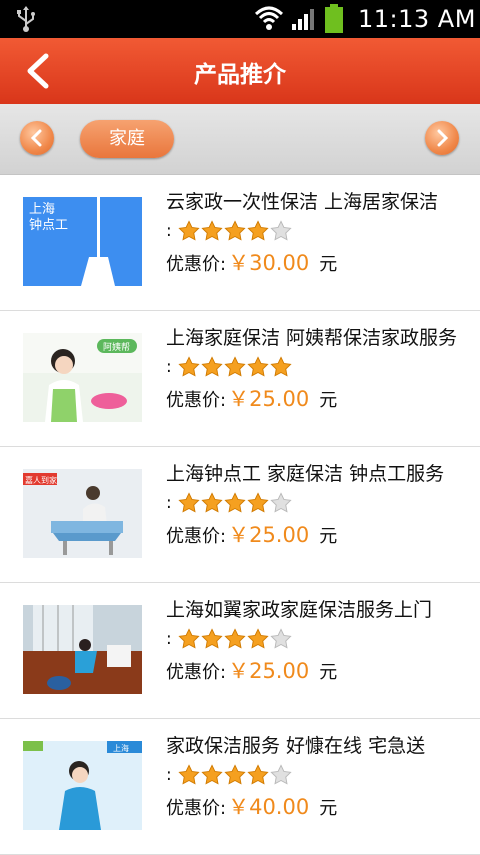 This screenshot has width=480, height=855. What do you see at coordinates (417, 19) in the screenshot?
I see `status-time: 11:13 AM` at bounding box center [417, 19].